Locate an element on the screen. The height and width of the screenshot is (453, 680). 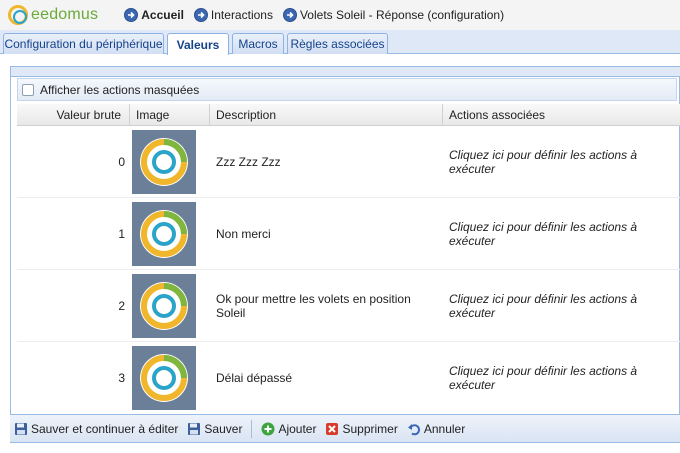
tab-regles: Règles associées is located at coordinates (337, 43).